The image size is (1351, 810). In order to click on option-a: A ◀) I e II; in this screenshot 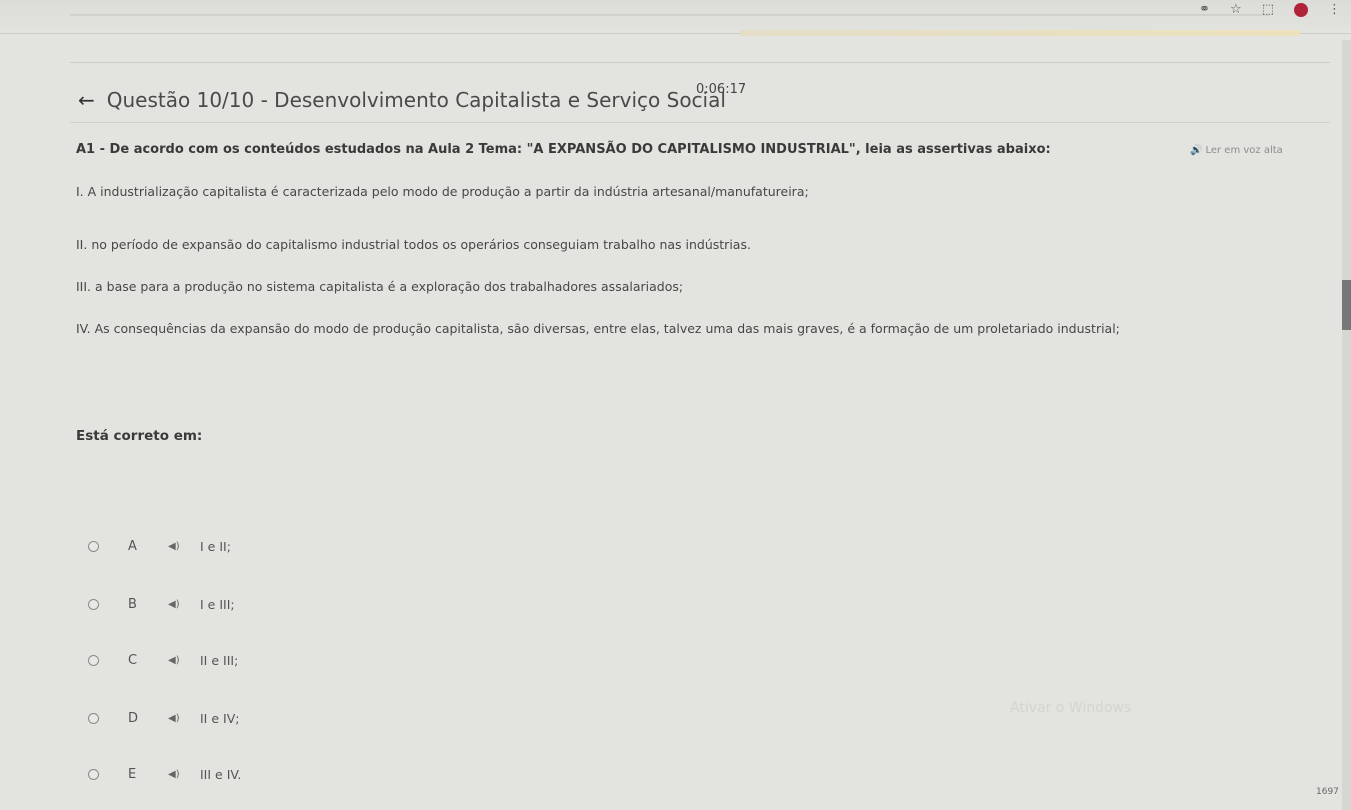, I will do `click(248, 546)`.